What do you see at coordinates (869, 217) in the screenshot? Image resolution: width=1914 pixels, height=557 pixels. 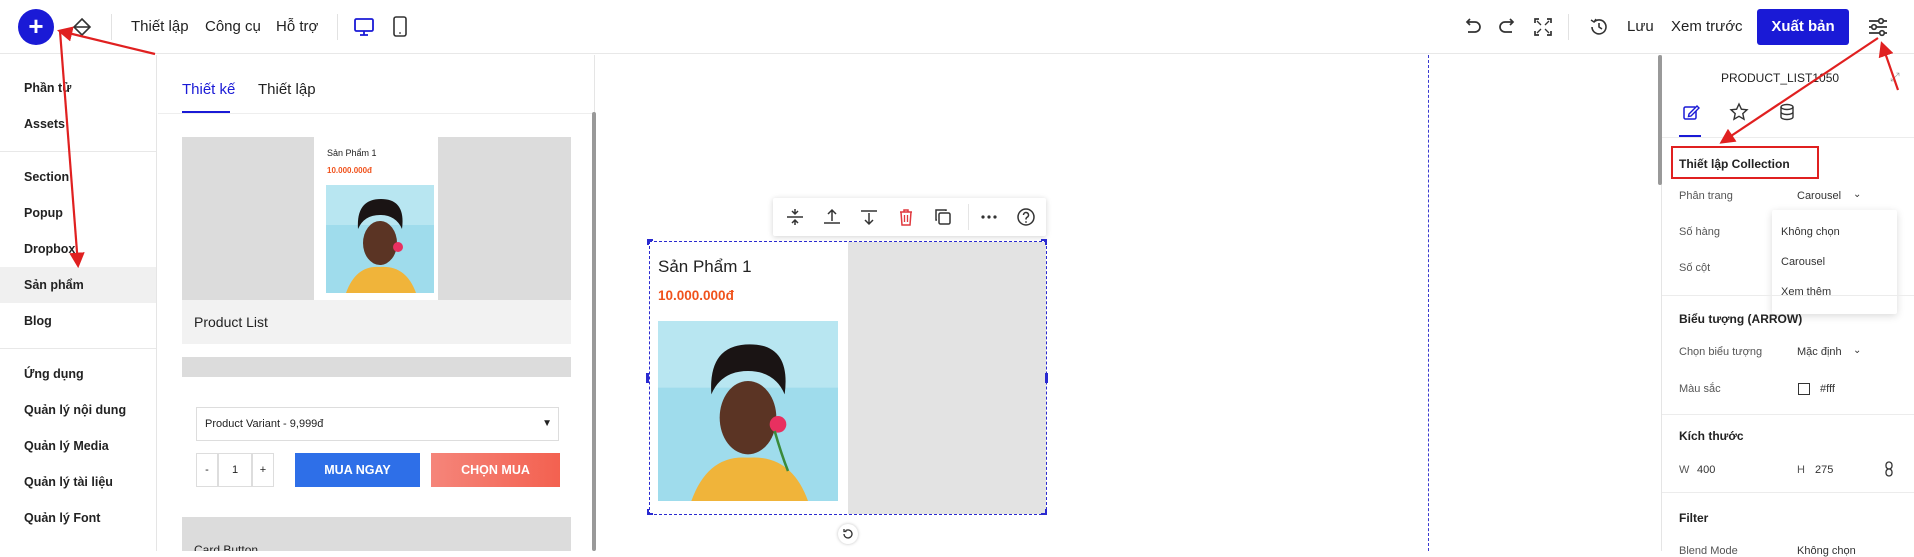 I see `align-bottom-icon` at bounding box center [869, 217].